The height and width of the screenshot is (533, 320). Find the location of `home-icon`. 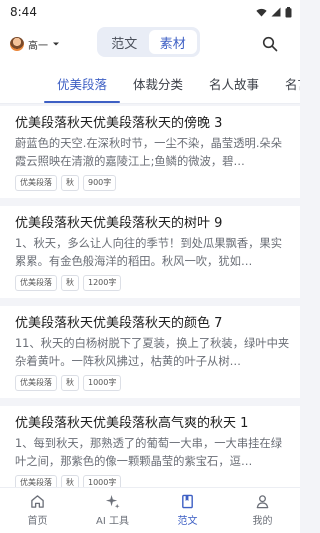

home-icon is located at coordinates (37, 501).